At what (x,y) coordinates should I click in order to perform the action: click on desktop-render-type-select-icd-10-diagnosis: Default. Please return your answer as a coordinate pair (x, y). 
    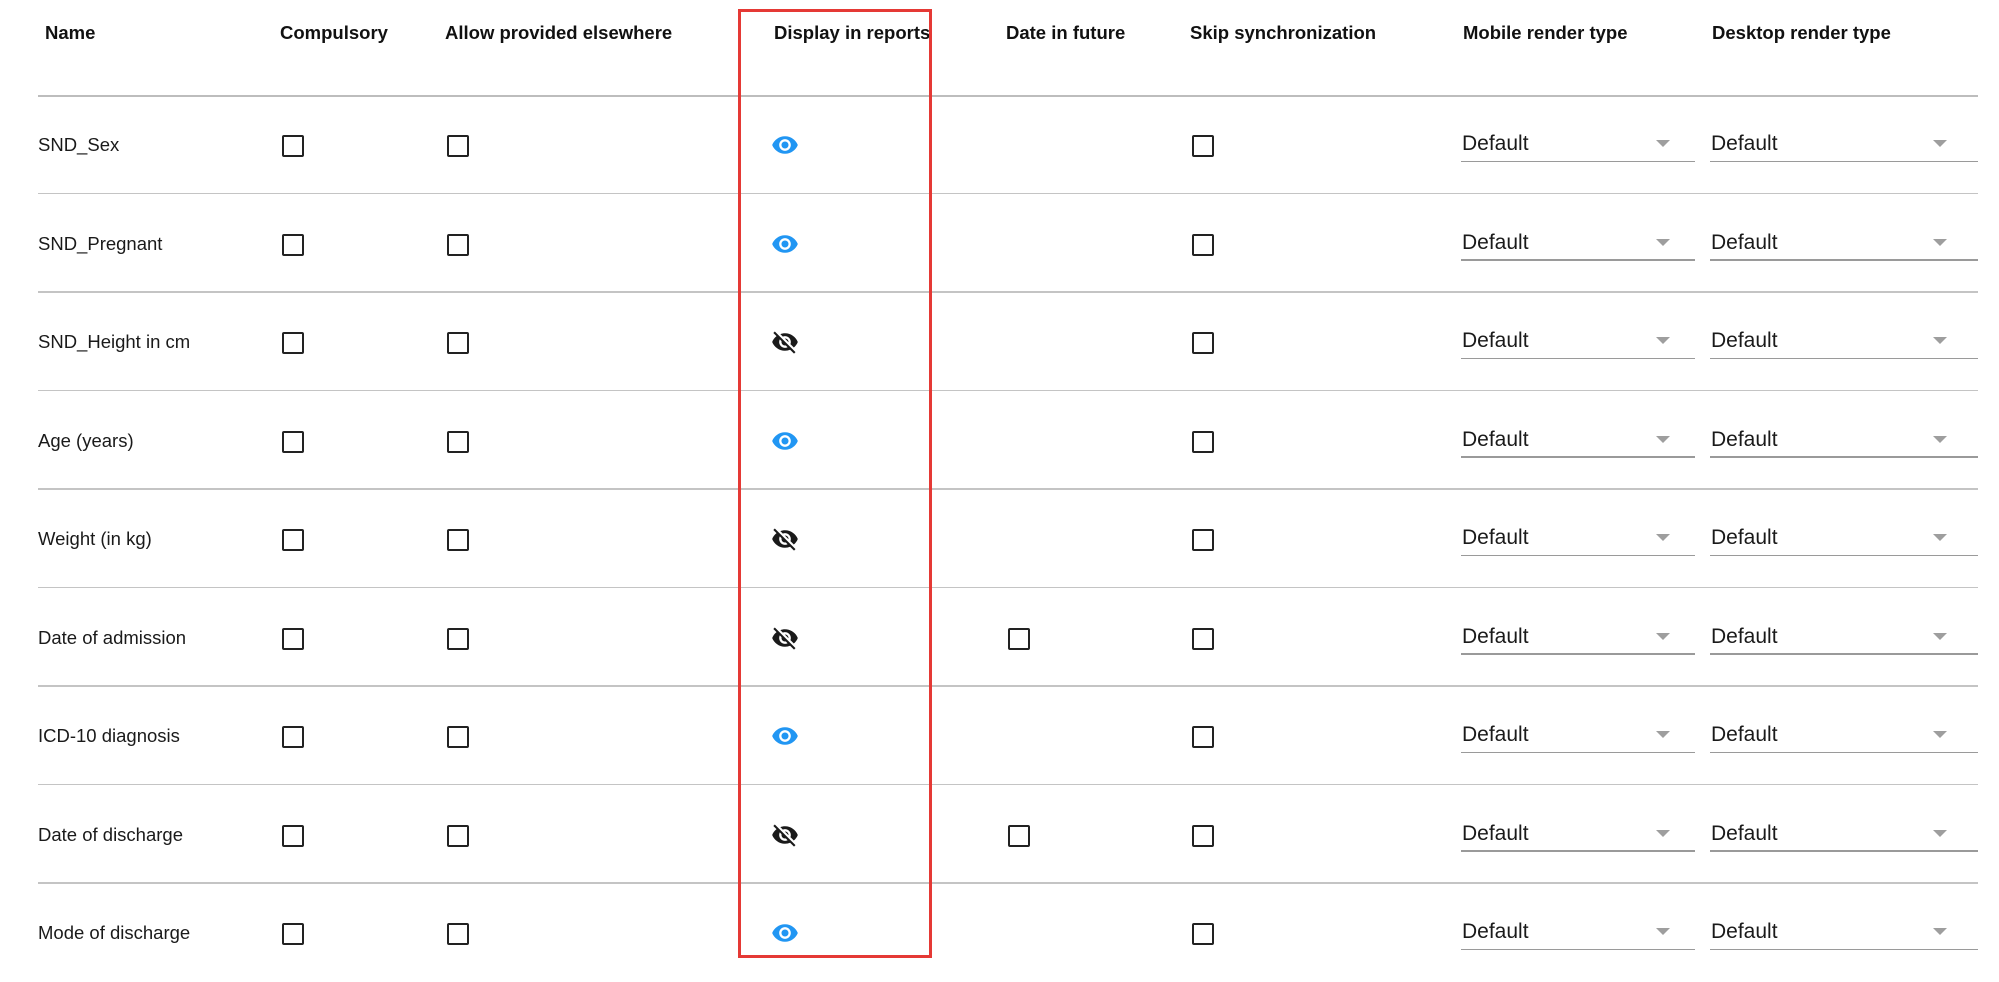
    Looking at the image, I should click on (1844, 736).